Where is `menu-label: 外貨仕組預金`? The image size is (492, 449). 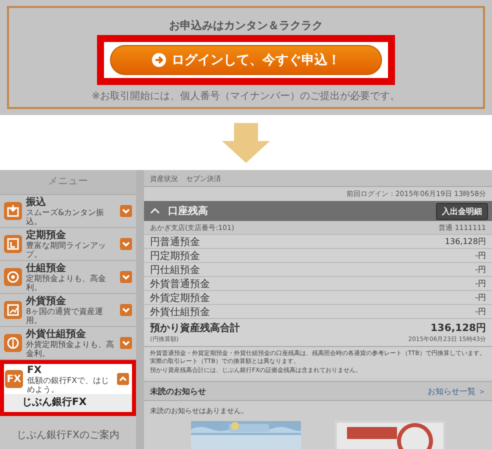 menu-label: 外貨仕組預金 is located at coordinates (56, 334).